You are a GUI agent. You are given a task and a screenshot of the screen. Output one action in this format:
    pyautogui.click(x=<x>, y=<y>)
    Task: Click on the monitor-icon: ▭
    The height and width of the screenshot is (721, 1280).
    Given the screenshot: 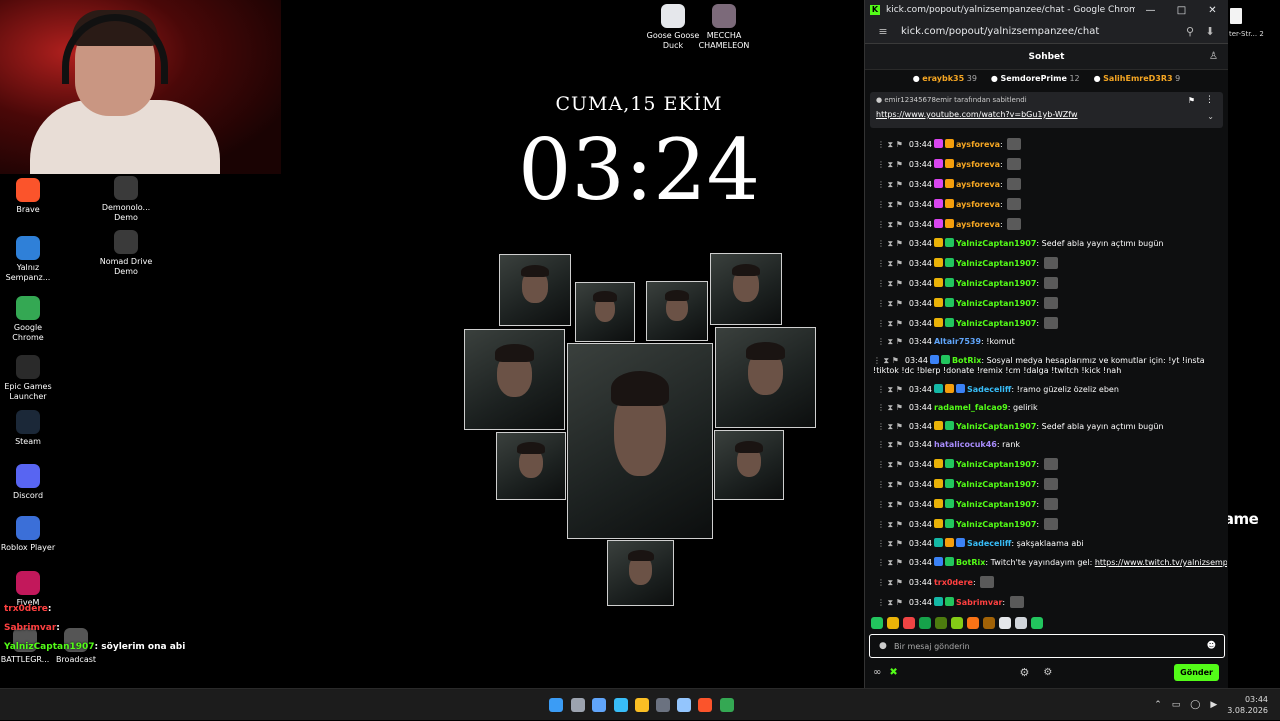 What is the action you would take?
    pyautogui.click(x=1176, y=705)
    